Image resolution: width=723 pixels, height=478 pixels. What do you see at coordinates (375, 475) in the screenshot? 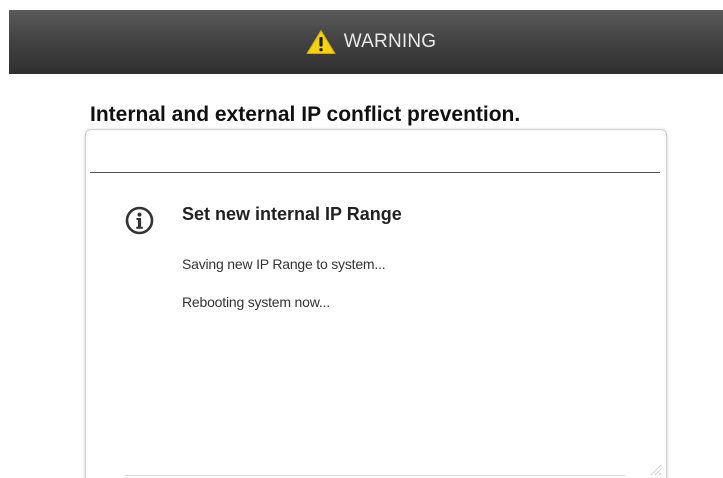
I see `dialog-footer-rule` at bounding box center [375, 475].